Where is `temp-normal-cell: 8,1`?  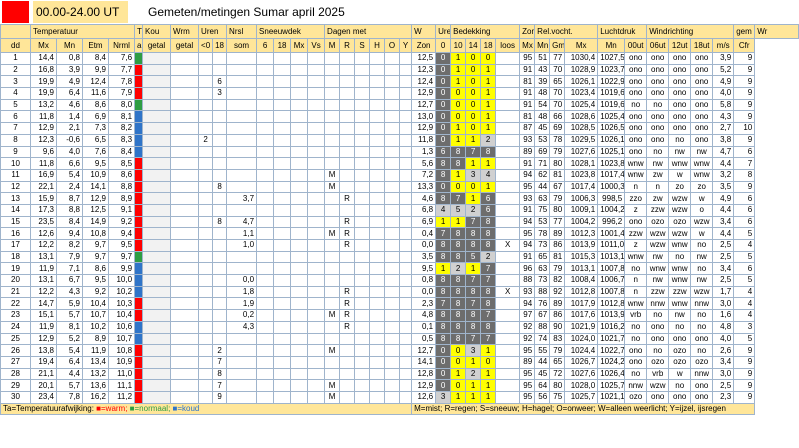 temp-normal-cell: 8,1 is located at coordinates (121, 117).